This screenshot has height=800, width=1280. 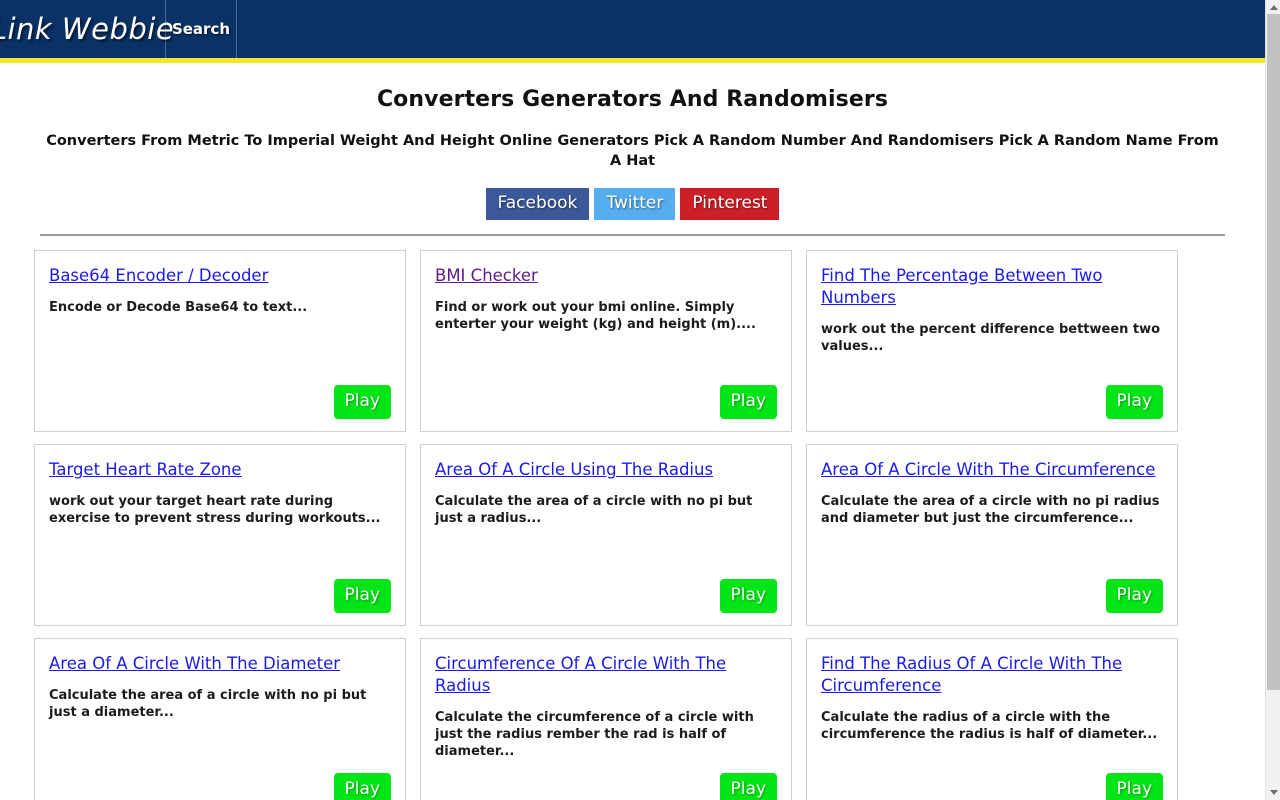 I want to click on tool-card-title-link: Area Of A Circle With The Circumference, so click(x=988, y=470).